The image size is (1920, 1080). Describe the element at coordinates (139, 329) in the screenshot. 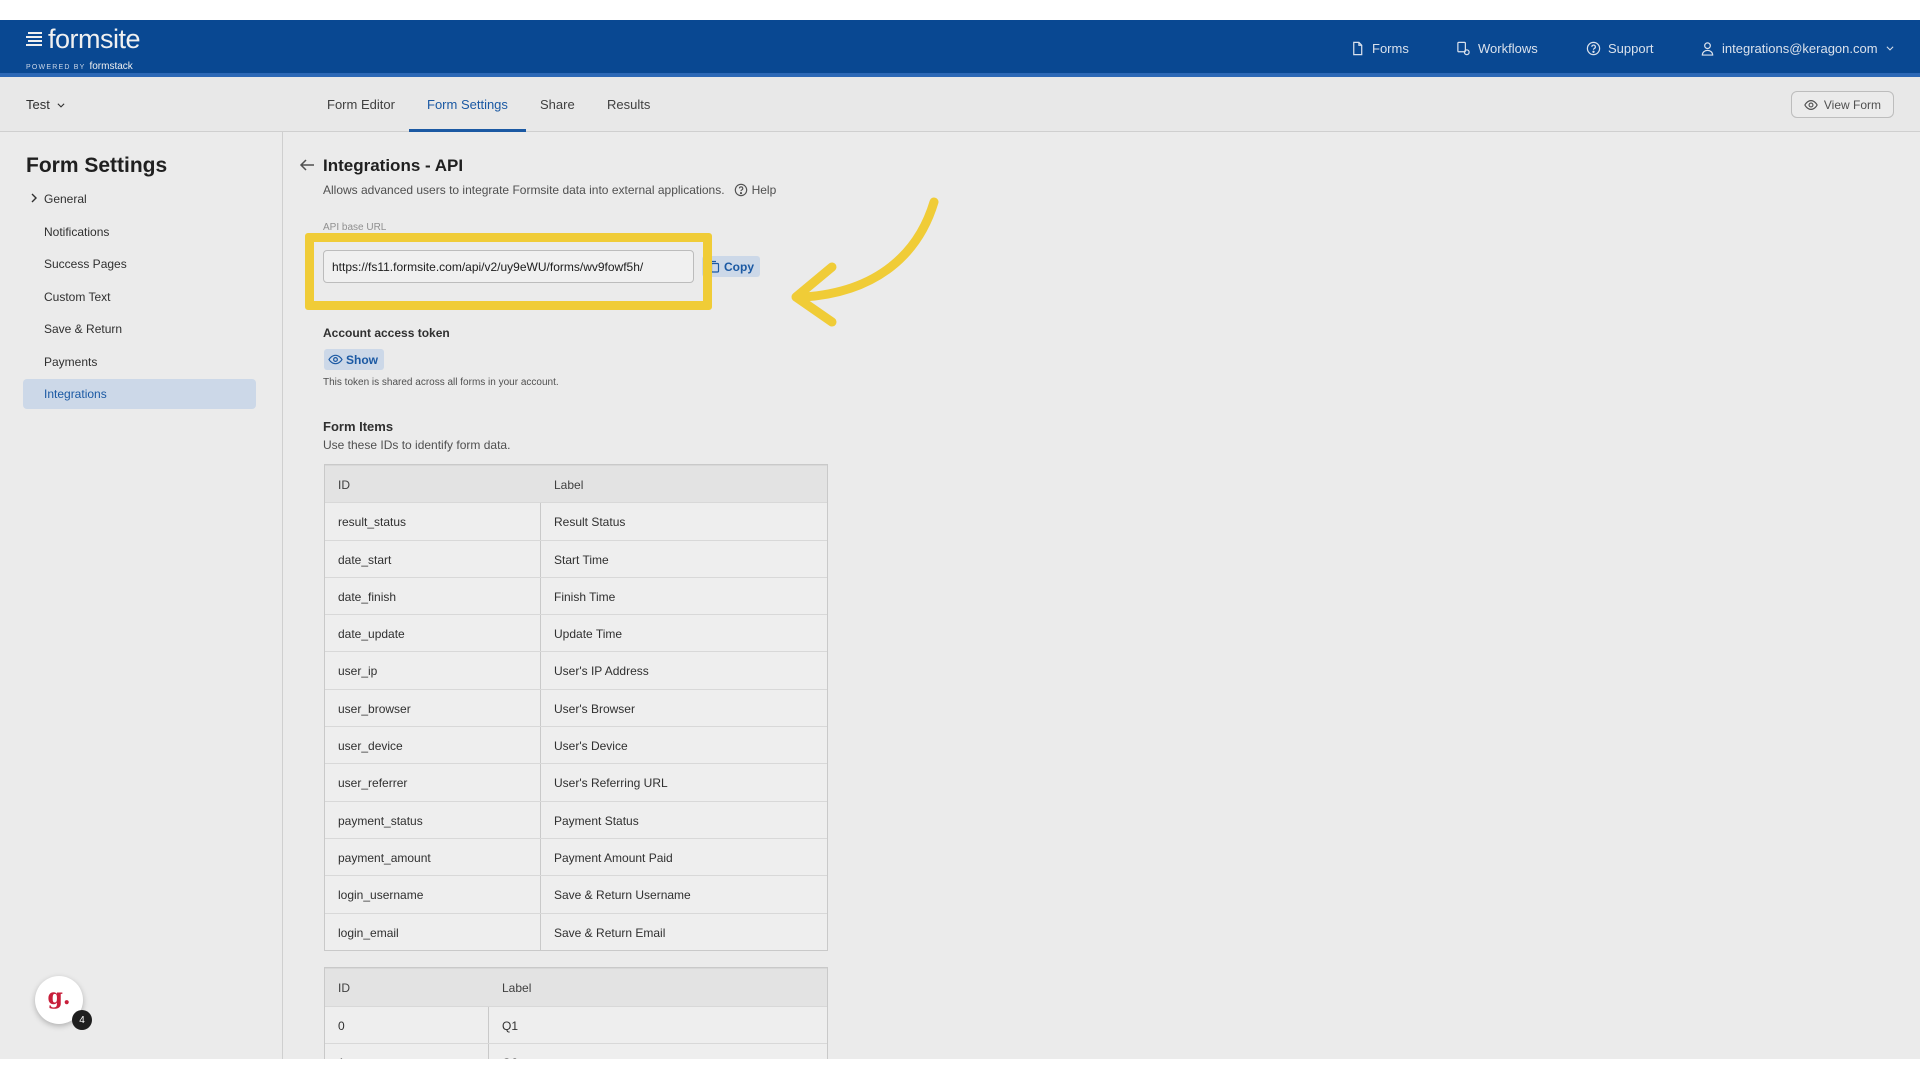

I see `sidebar-item-save-return: Save & Return` at that location.